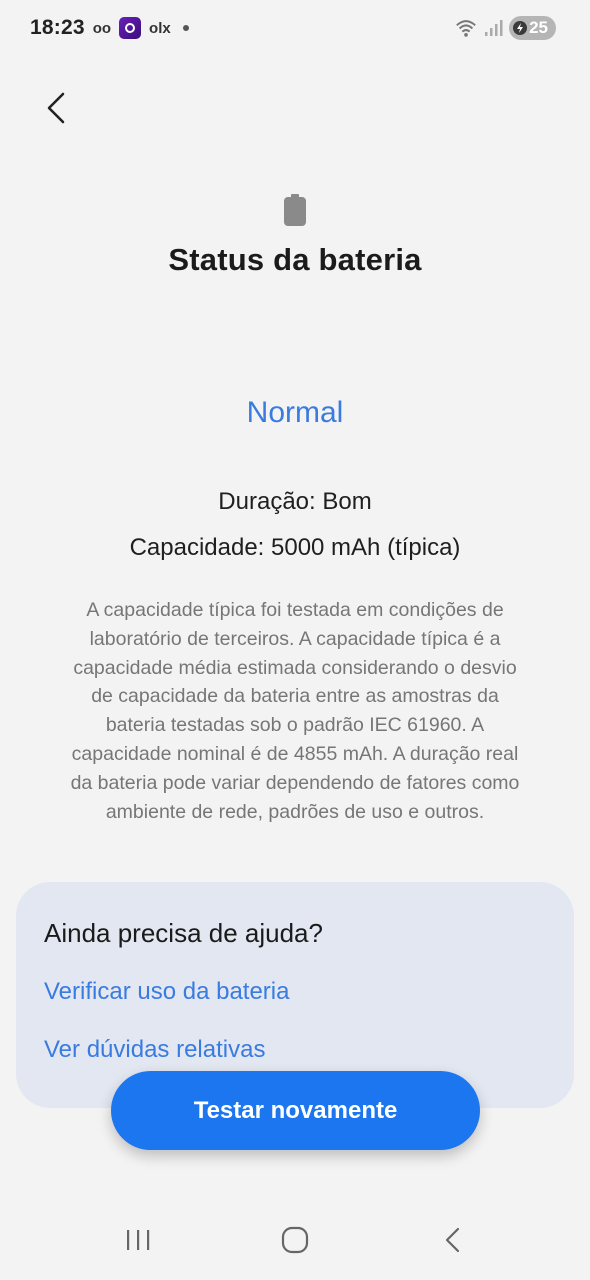  What do you see at coordinates (185, 28) in the screenshot?
I see `more-notifications-dot` at bounding box center [185, 28].